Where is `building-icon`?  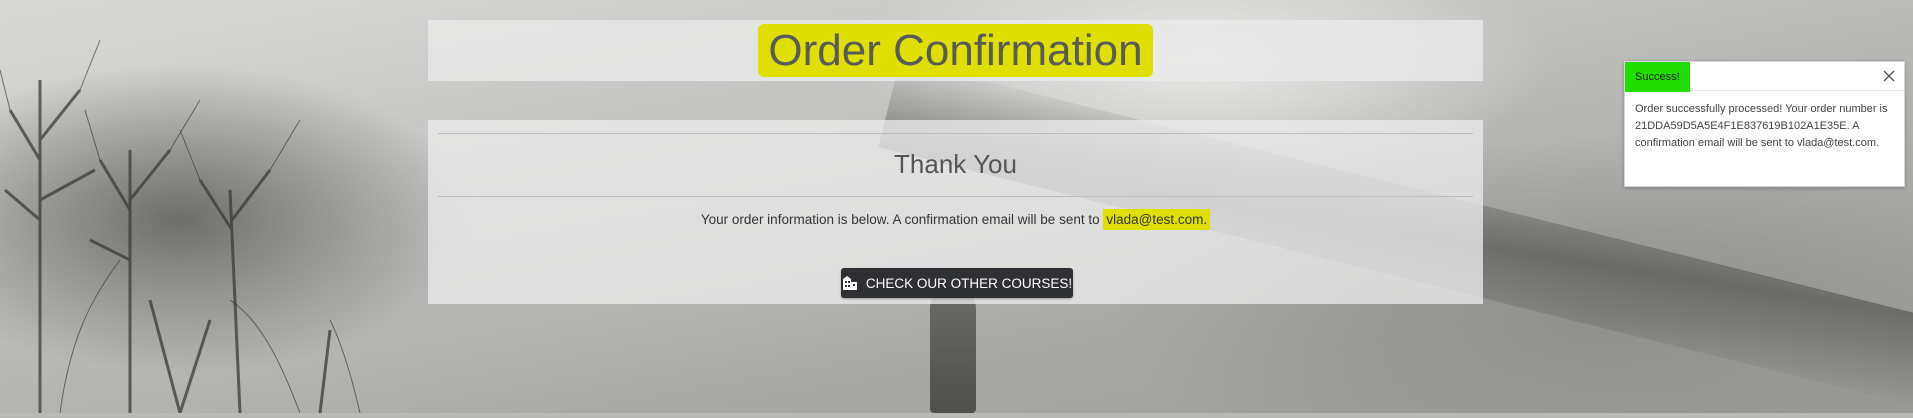 building-icon is located at coordinates (849, 283).